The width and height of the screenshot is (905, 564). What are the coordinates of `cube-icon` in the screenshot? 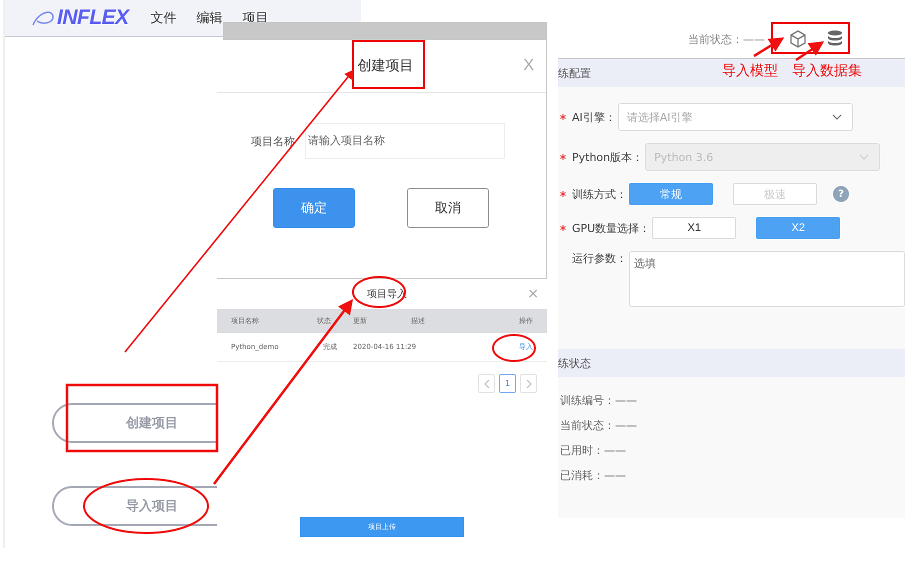 It's located at (798, 39).